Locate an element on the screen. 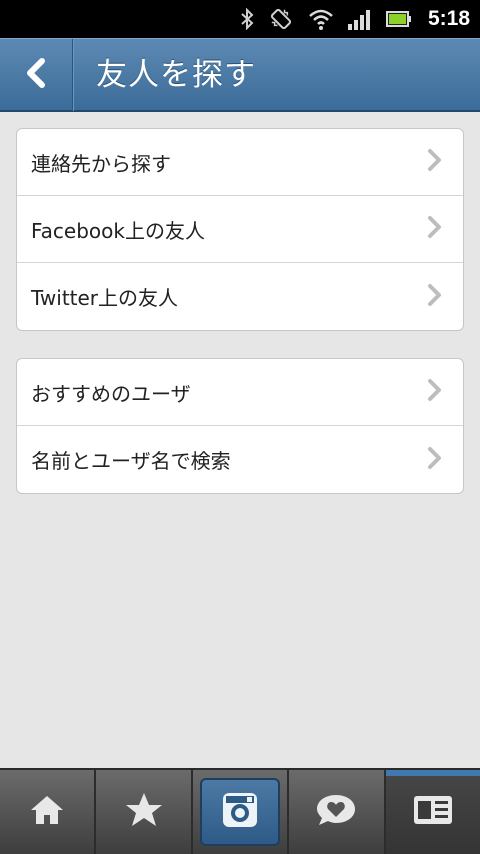  tab-home is located at coordinates (48, 812).